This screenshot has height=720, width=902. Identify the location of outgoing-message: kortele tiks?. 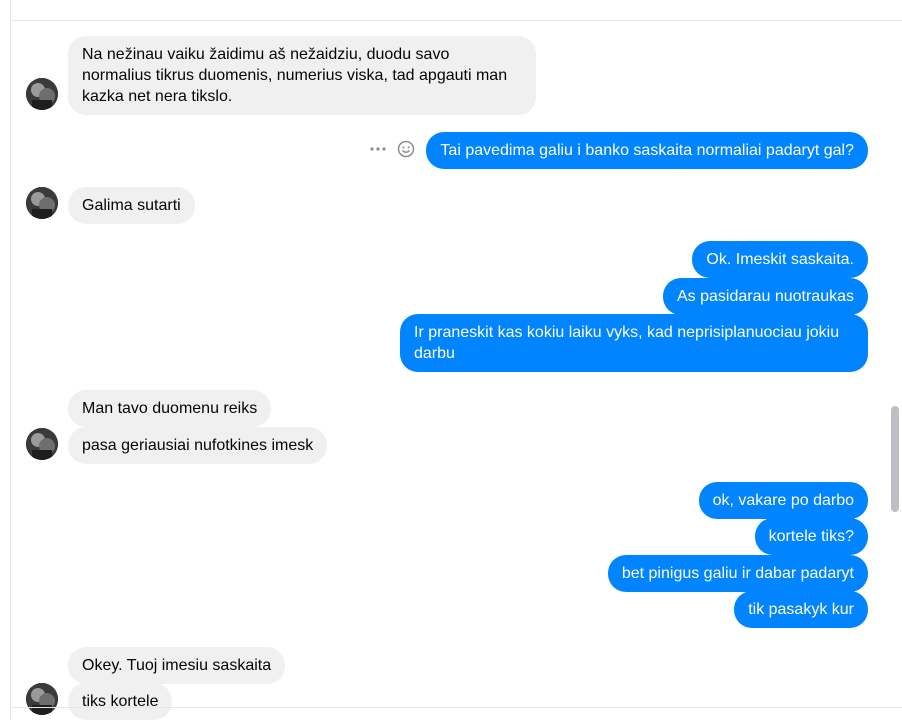
(811, 536).